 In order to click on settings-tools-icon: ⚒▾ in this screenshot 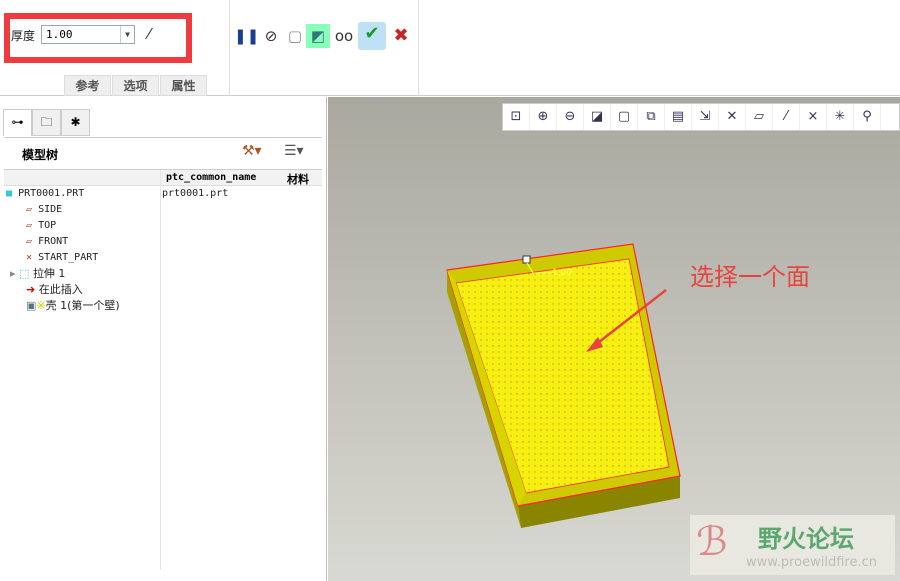, I will do `click(252, 151)`.